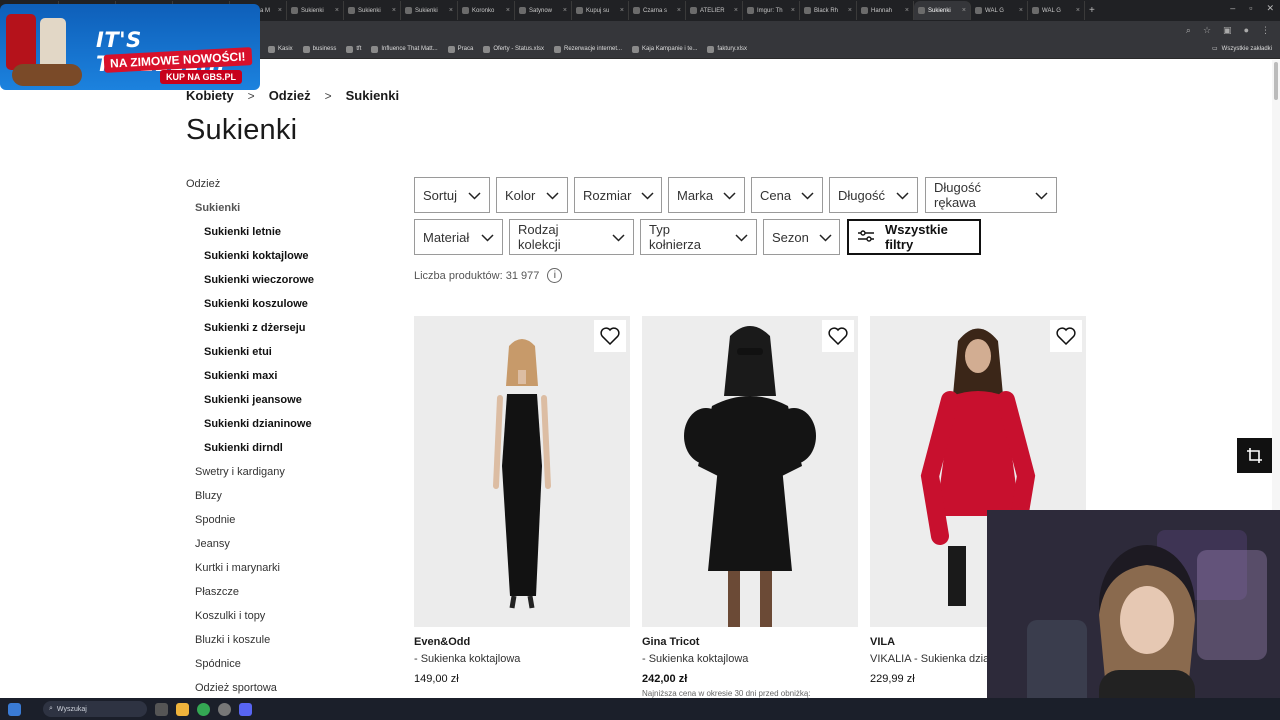  I want to click on browser-tab: Satynow ×, so click(543, 10).